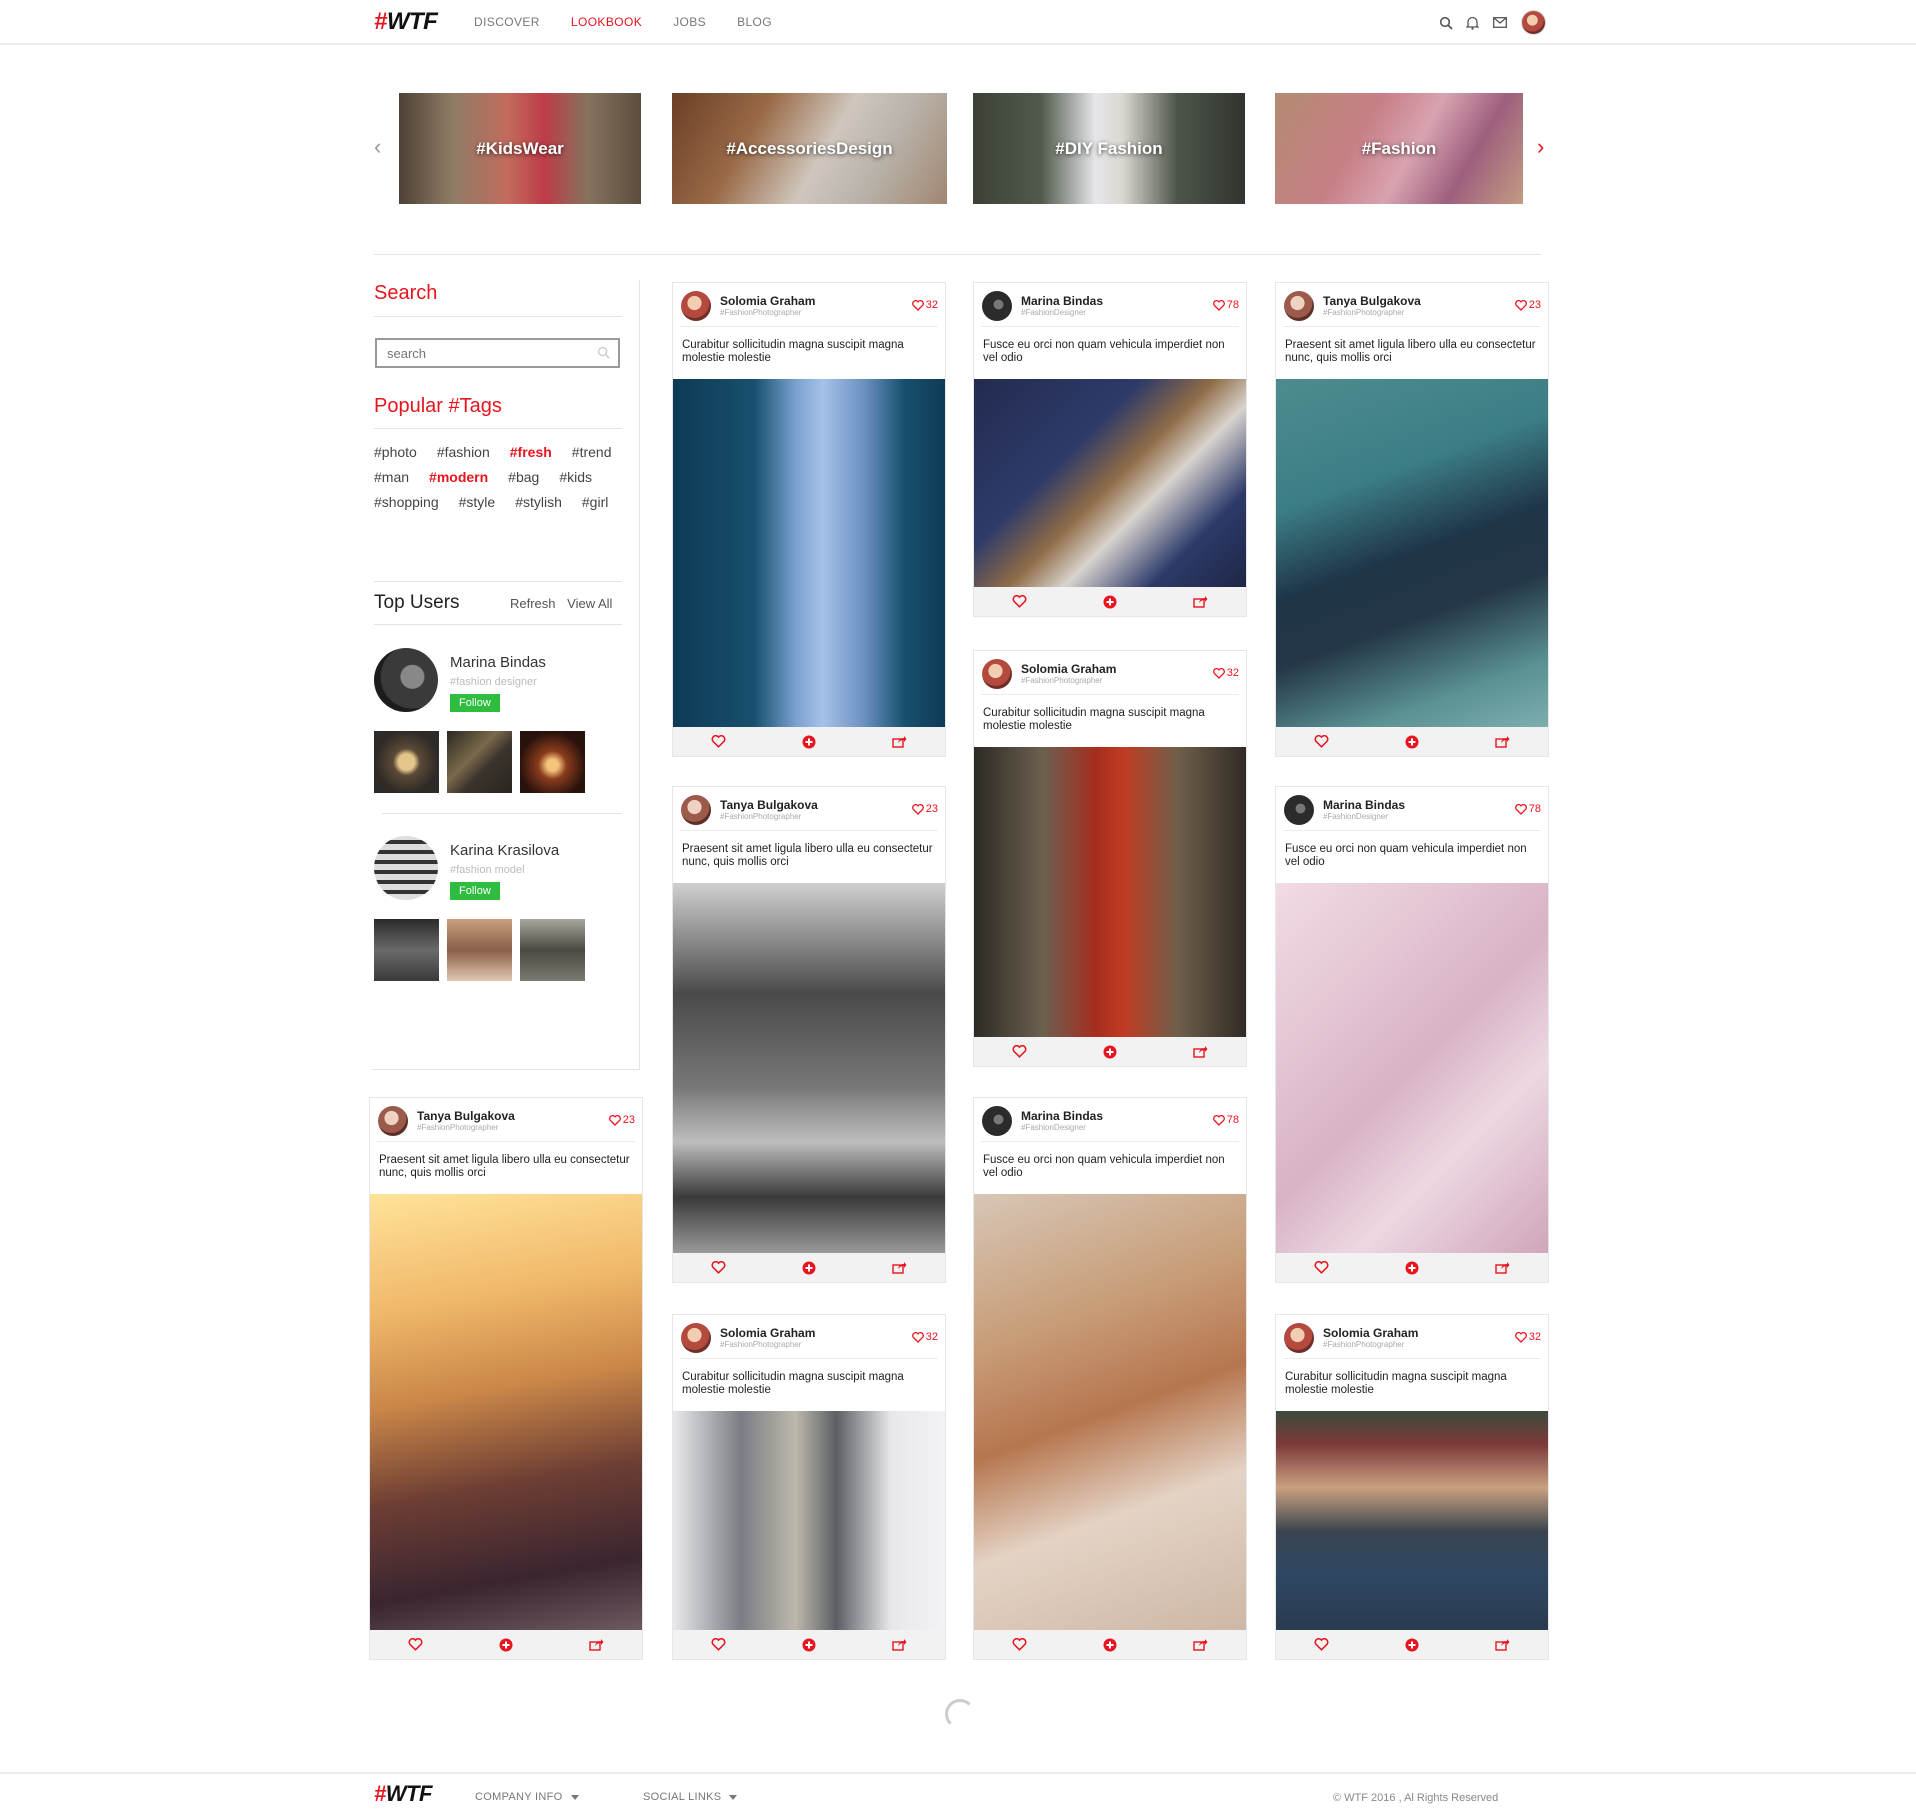 The image size is (1916, 1818). I want to click on tag-link: #photo, so click(395, 452).